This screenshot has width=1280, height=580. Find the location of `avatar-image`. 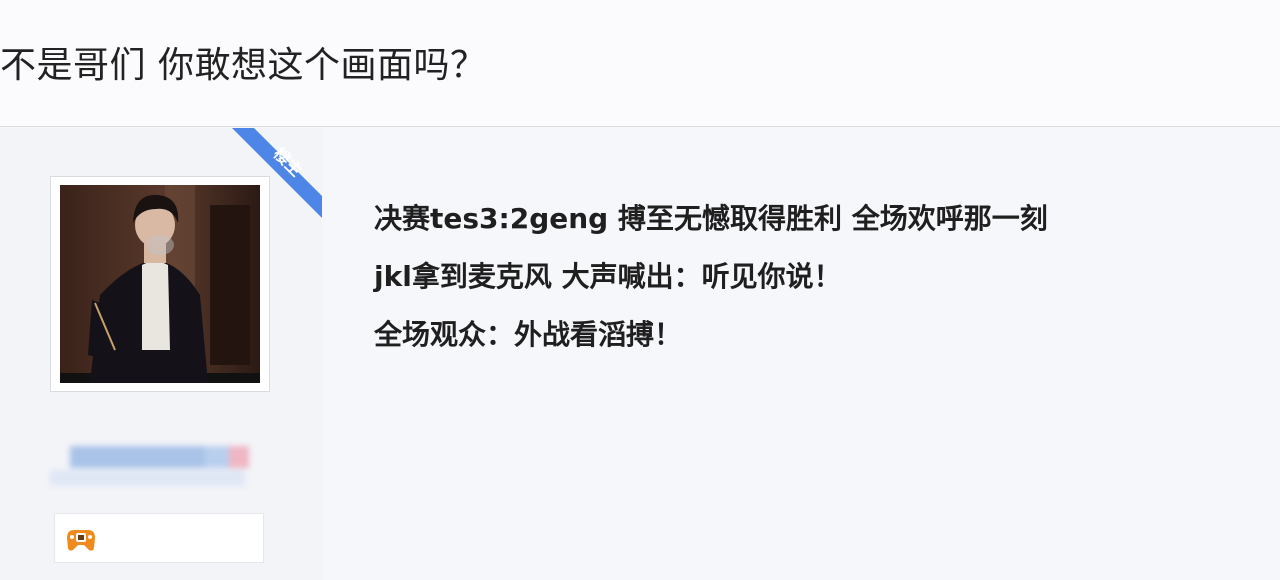

avatar-image is located at coordinates (160, 284).